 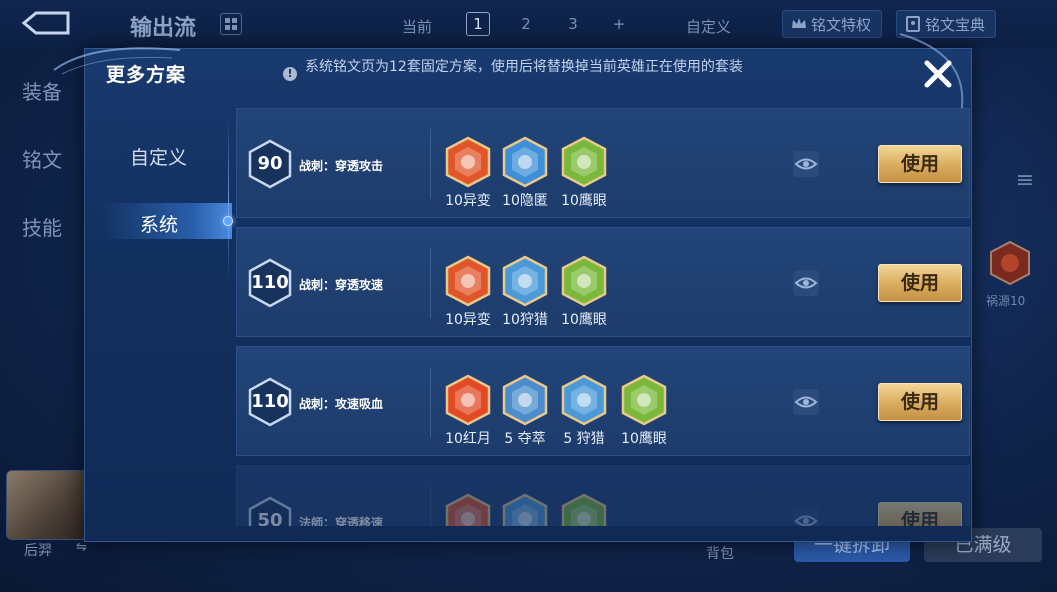 What do you see at coordinates (38, 551) in the screenshot?
I see `hero-name: 后羿` at bounding box center [38, 551].